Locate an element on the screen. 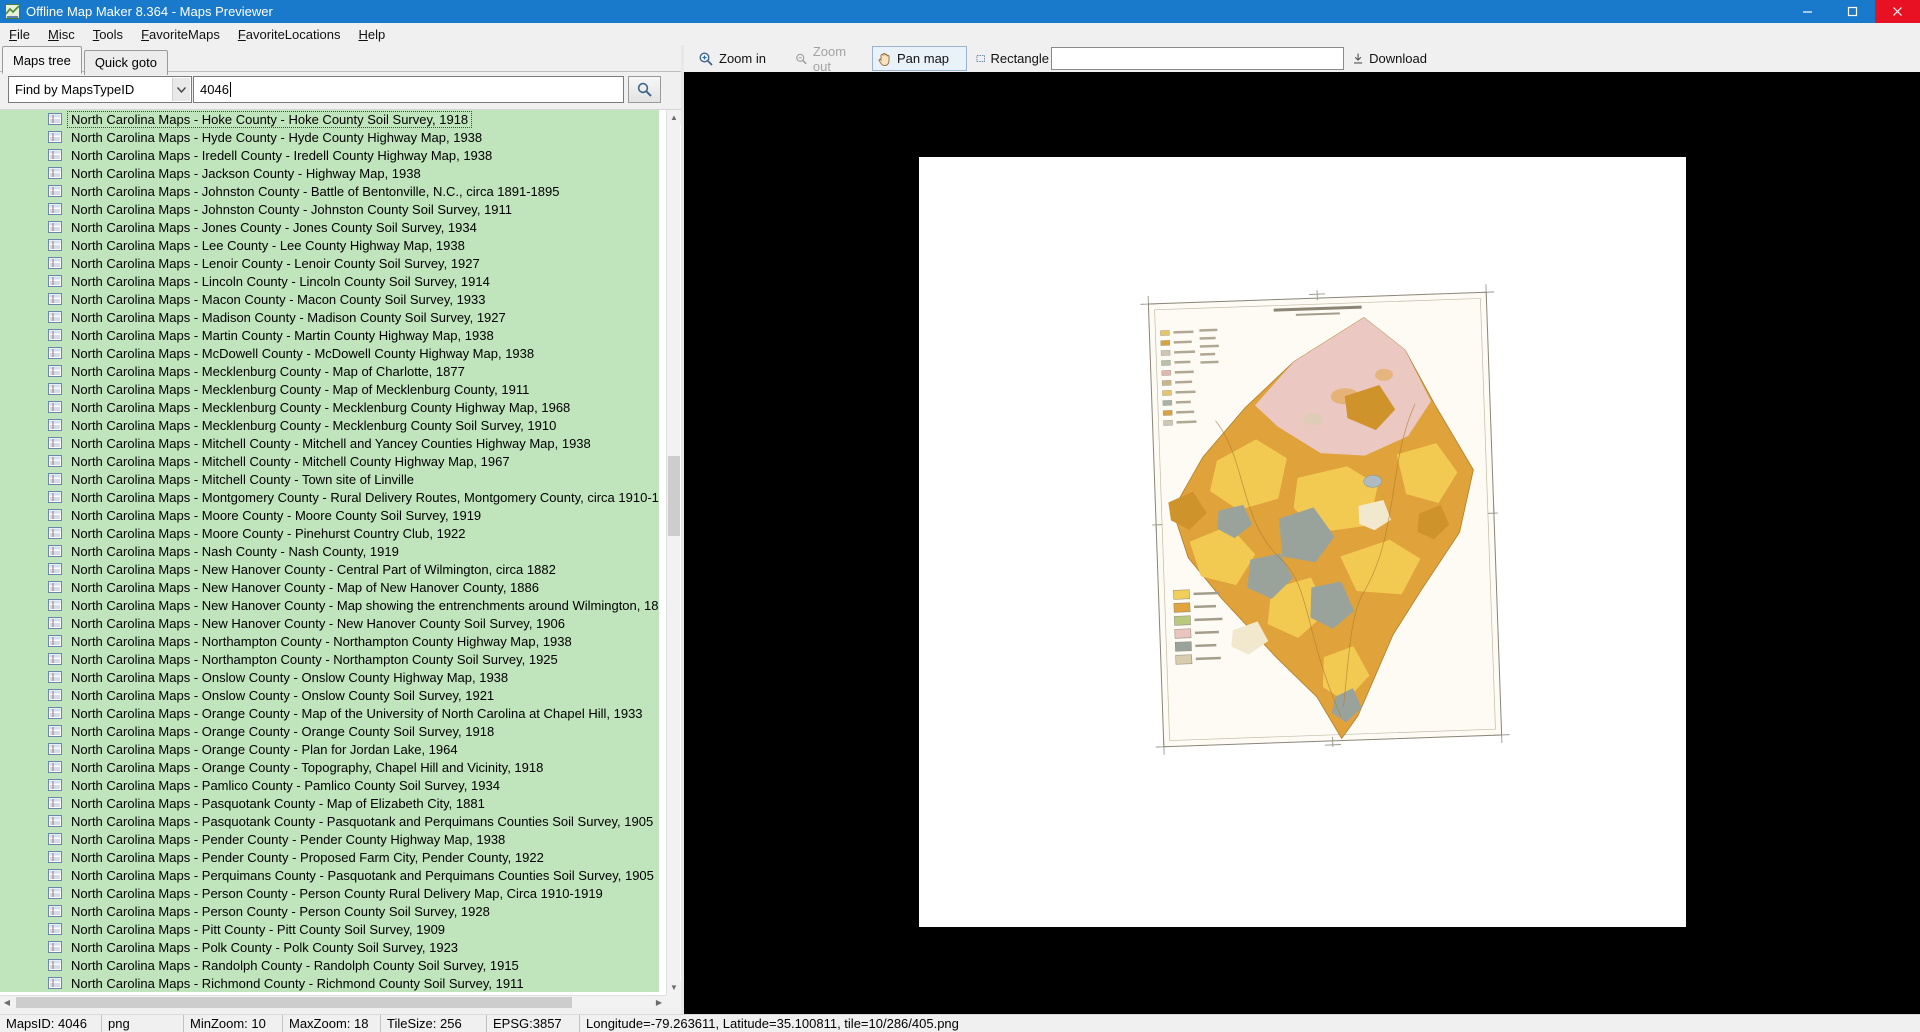 The width and height of the screenshot is (1920, 1032). vertical-scroll-thumb is located at coordinates (674, 496).